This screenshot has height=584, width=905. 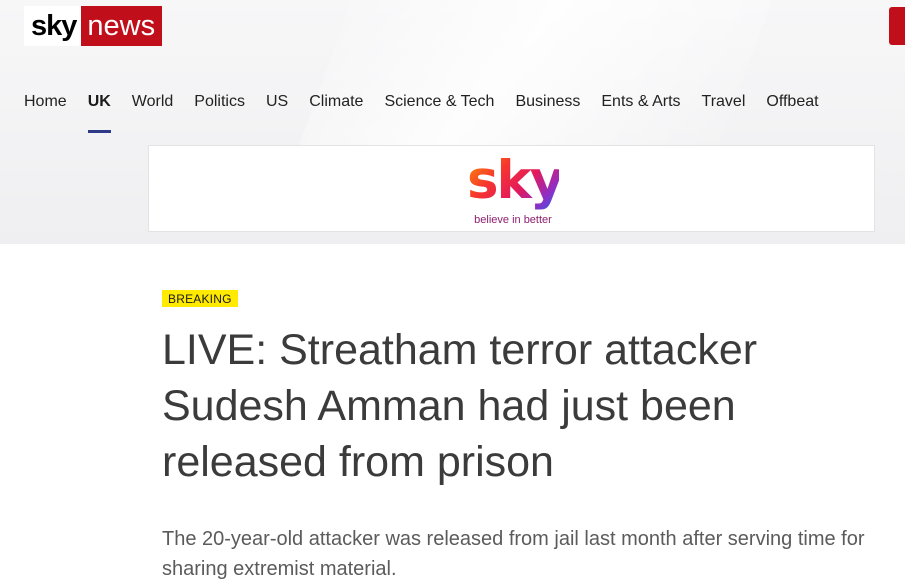 What do you see at coordinates (53, 26) in the screenshot?
I see `logo-sky-text: sky` at bounding box center [53, 26].